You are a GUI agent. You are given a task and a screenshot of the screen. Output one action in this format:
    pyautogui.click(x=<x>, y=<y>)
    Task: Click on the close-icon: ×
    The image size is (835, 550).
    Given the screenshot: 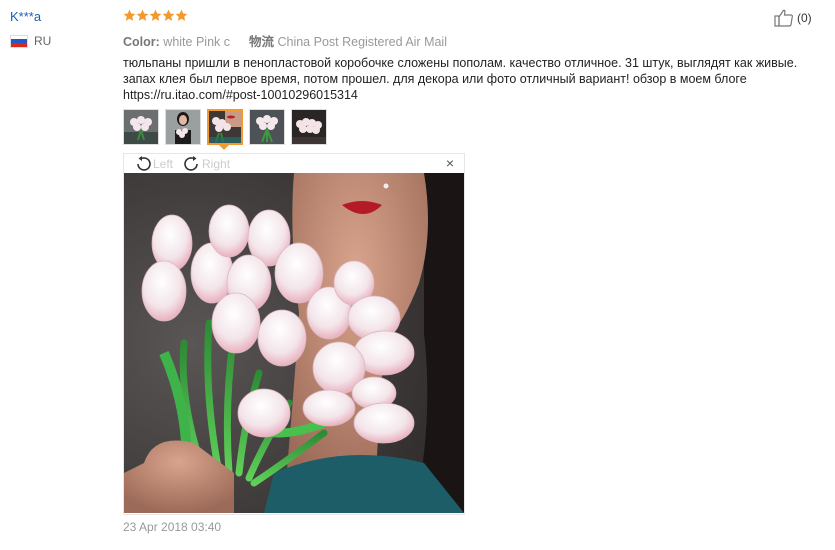 What is the action you would take?
    pyautogui.click(x=450, y=163)
    